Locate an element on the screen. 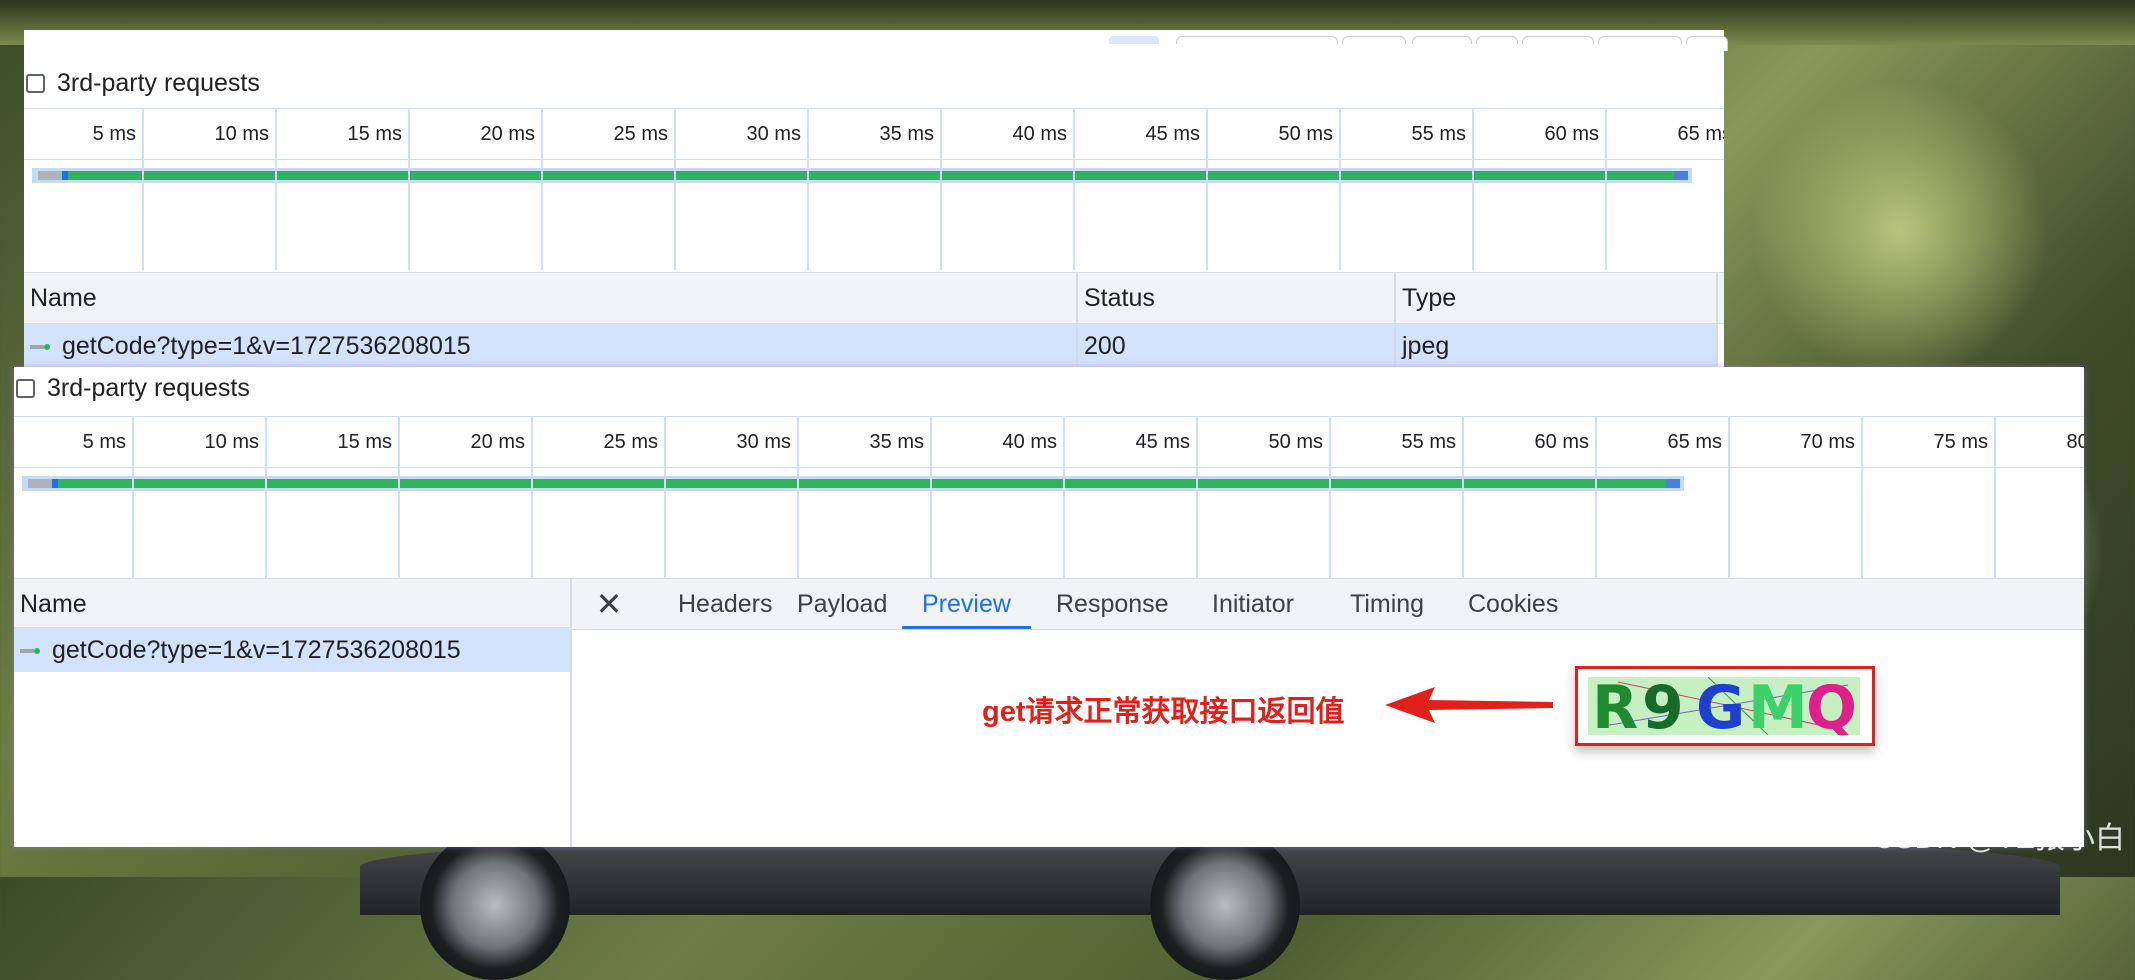 The image size is (2135, 980). captcha-char: G is located at coordinates (1721, 706).